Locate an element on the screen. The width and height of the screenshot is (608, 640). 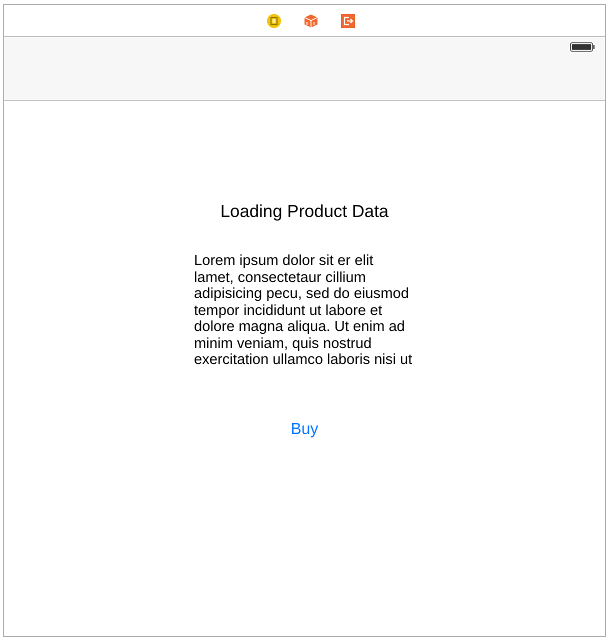
exit-icon is located at coordinates (347, 21).